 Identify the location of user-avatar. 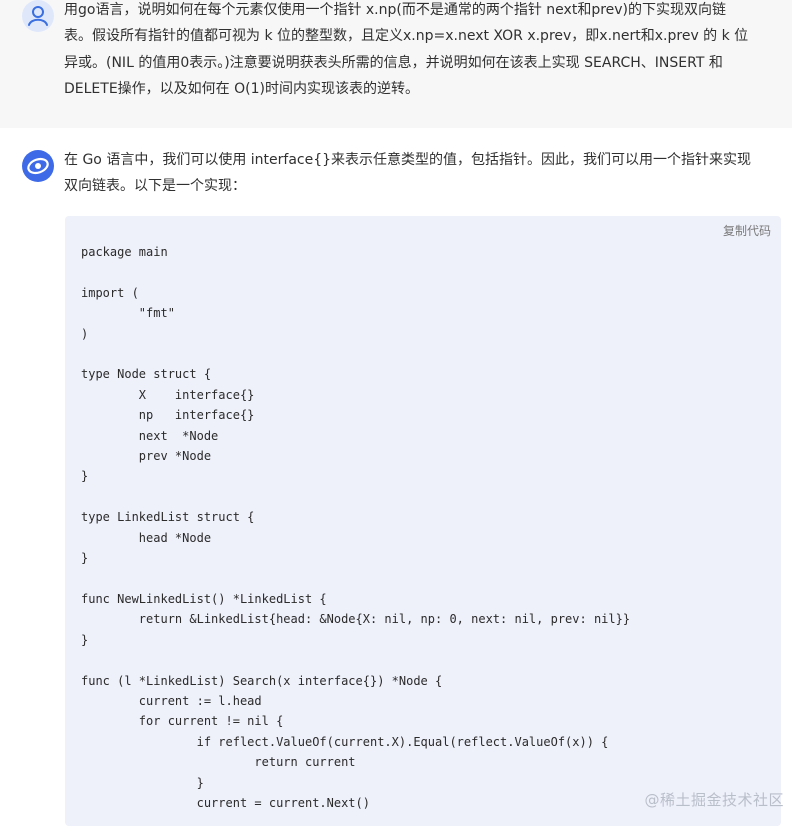
(38, 16).